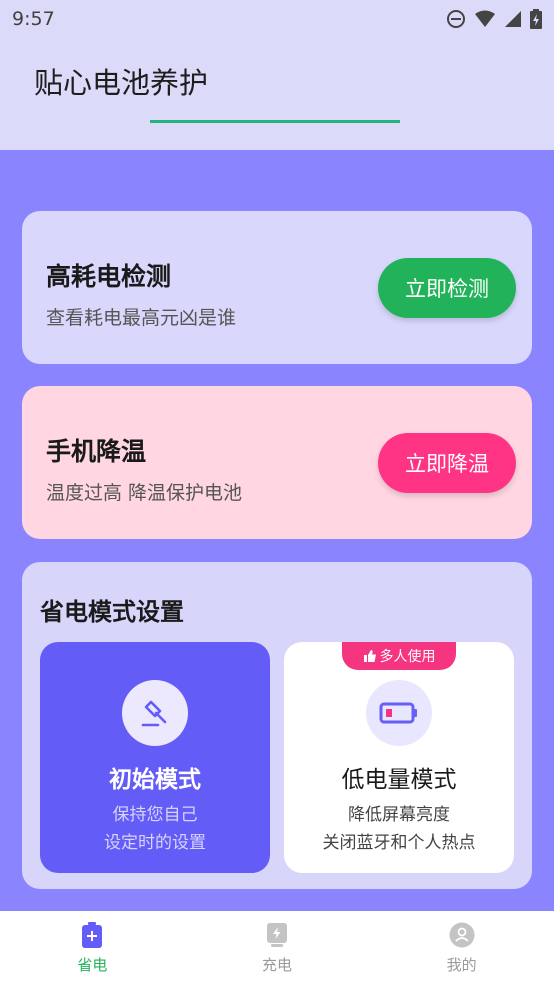 The height and width of the screenshot is (985, 554). I want to click on charging-icon, so click(276, 934).